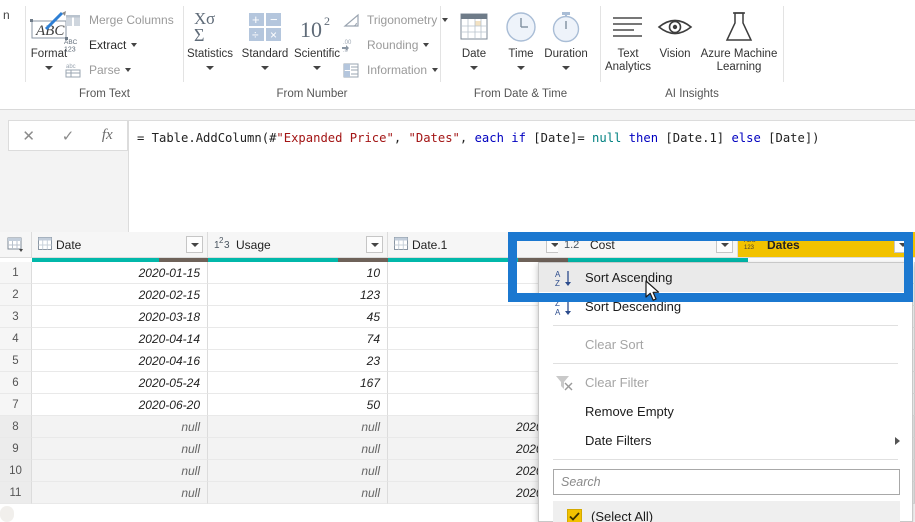 The image size is (915, 522). Describe the element at coordinates (16, 449) in the screenshot. I see `row-number: 9` at that location.